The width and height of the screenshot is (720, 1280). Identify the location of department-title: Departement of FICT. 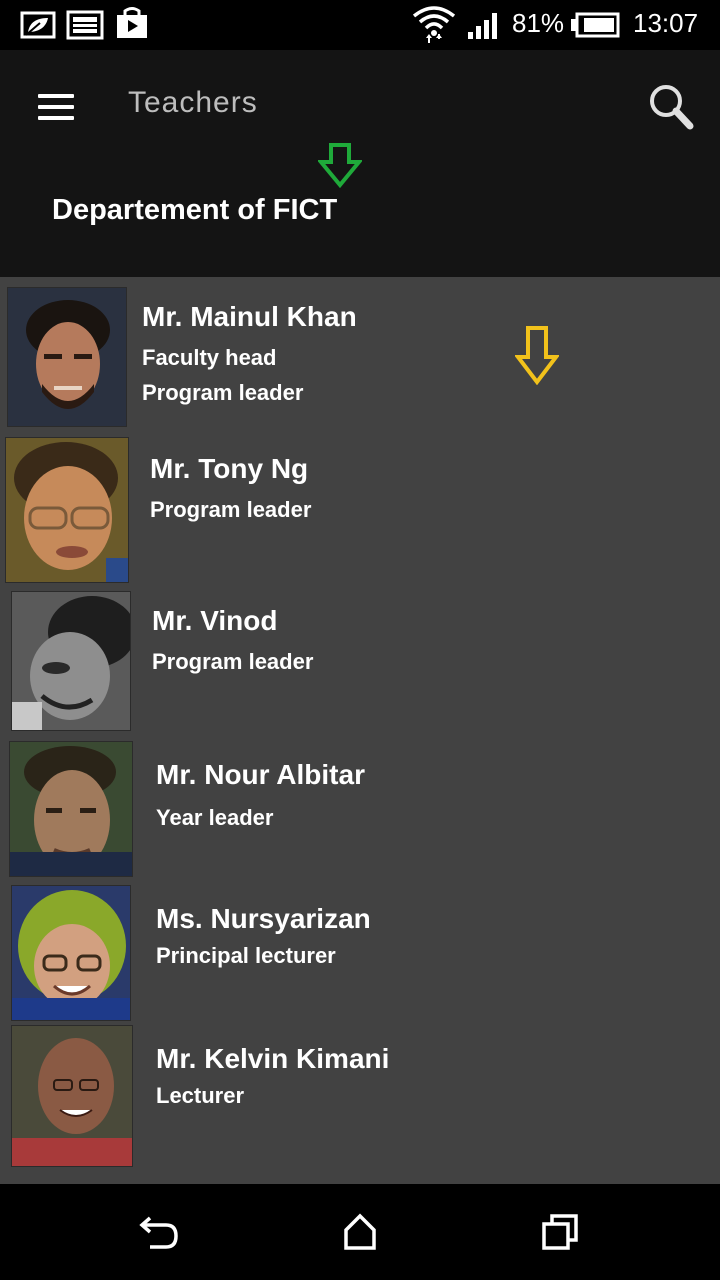
(195, 210).